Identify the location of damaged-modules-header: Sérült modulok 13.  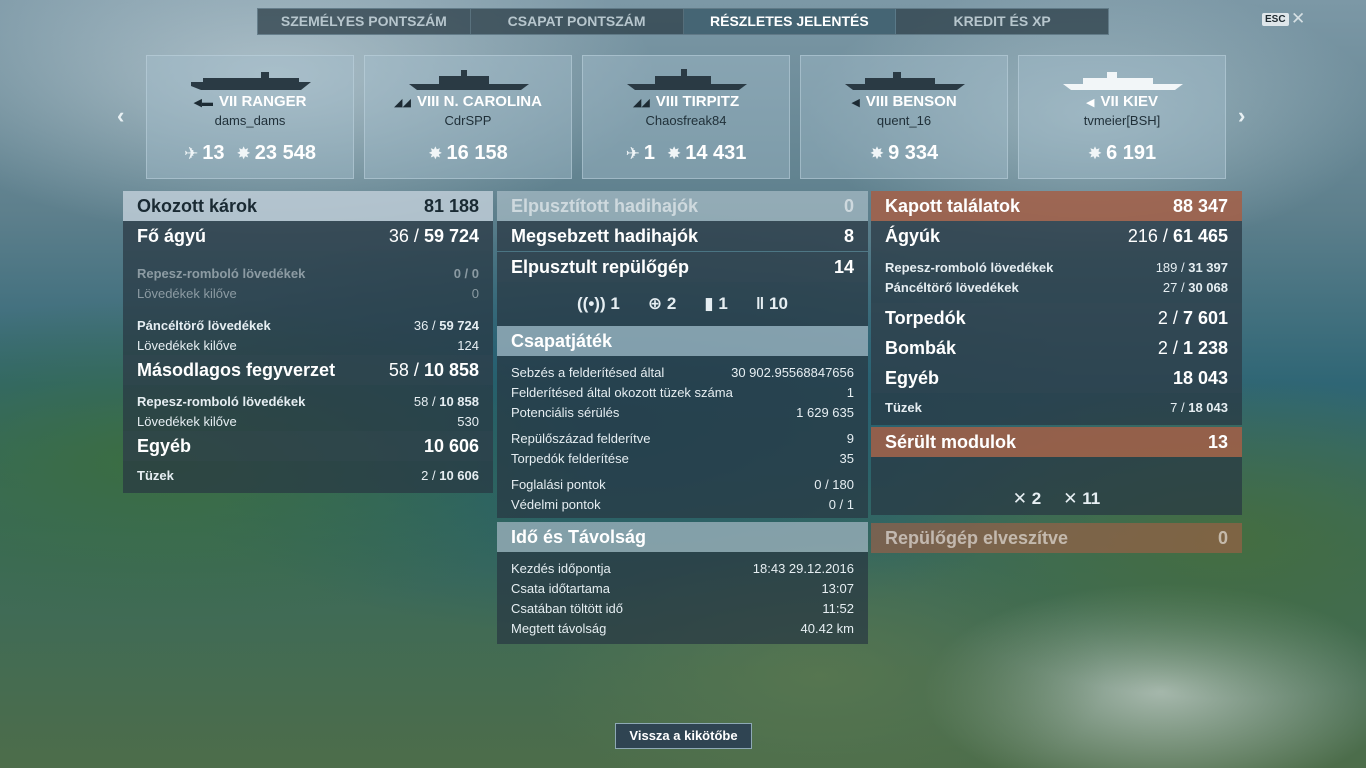
(1056, 442).